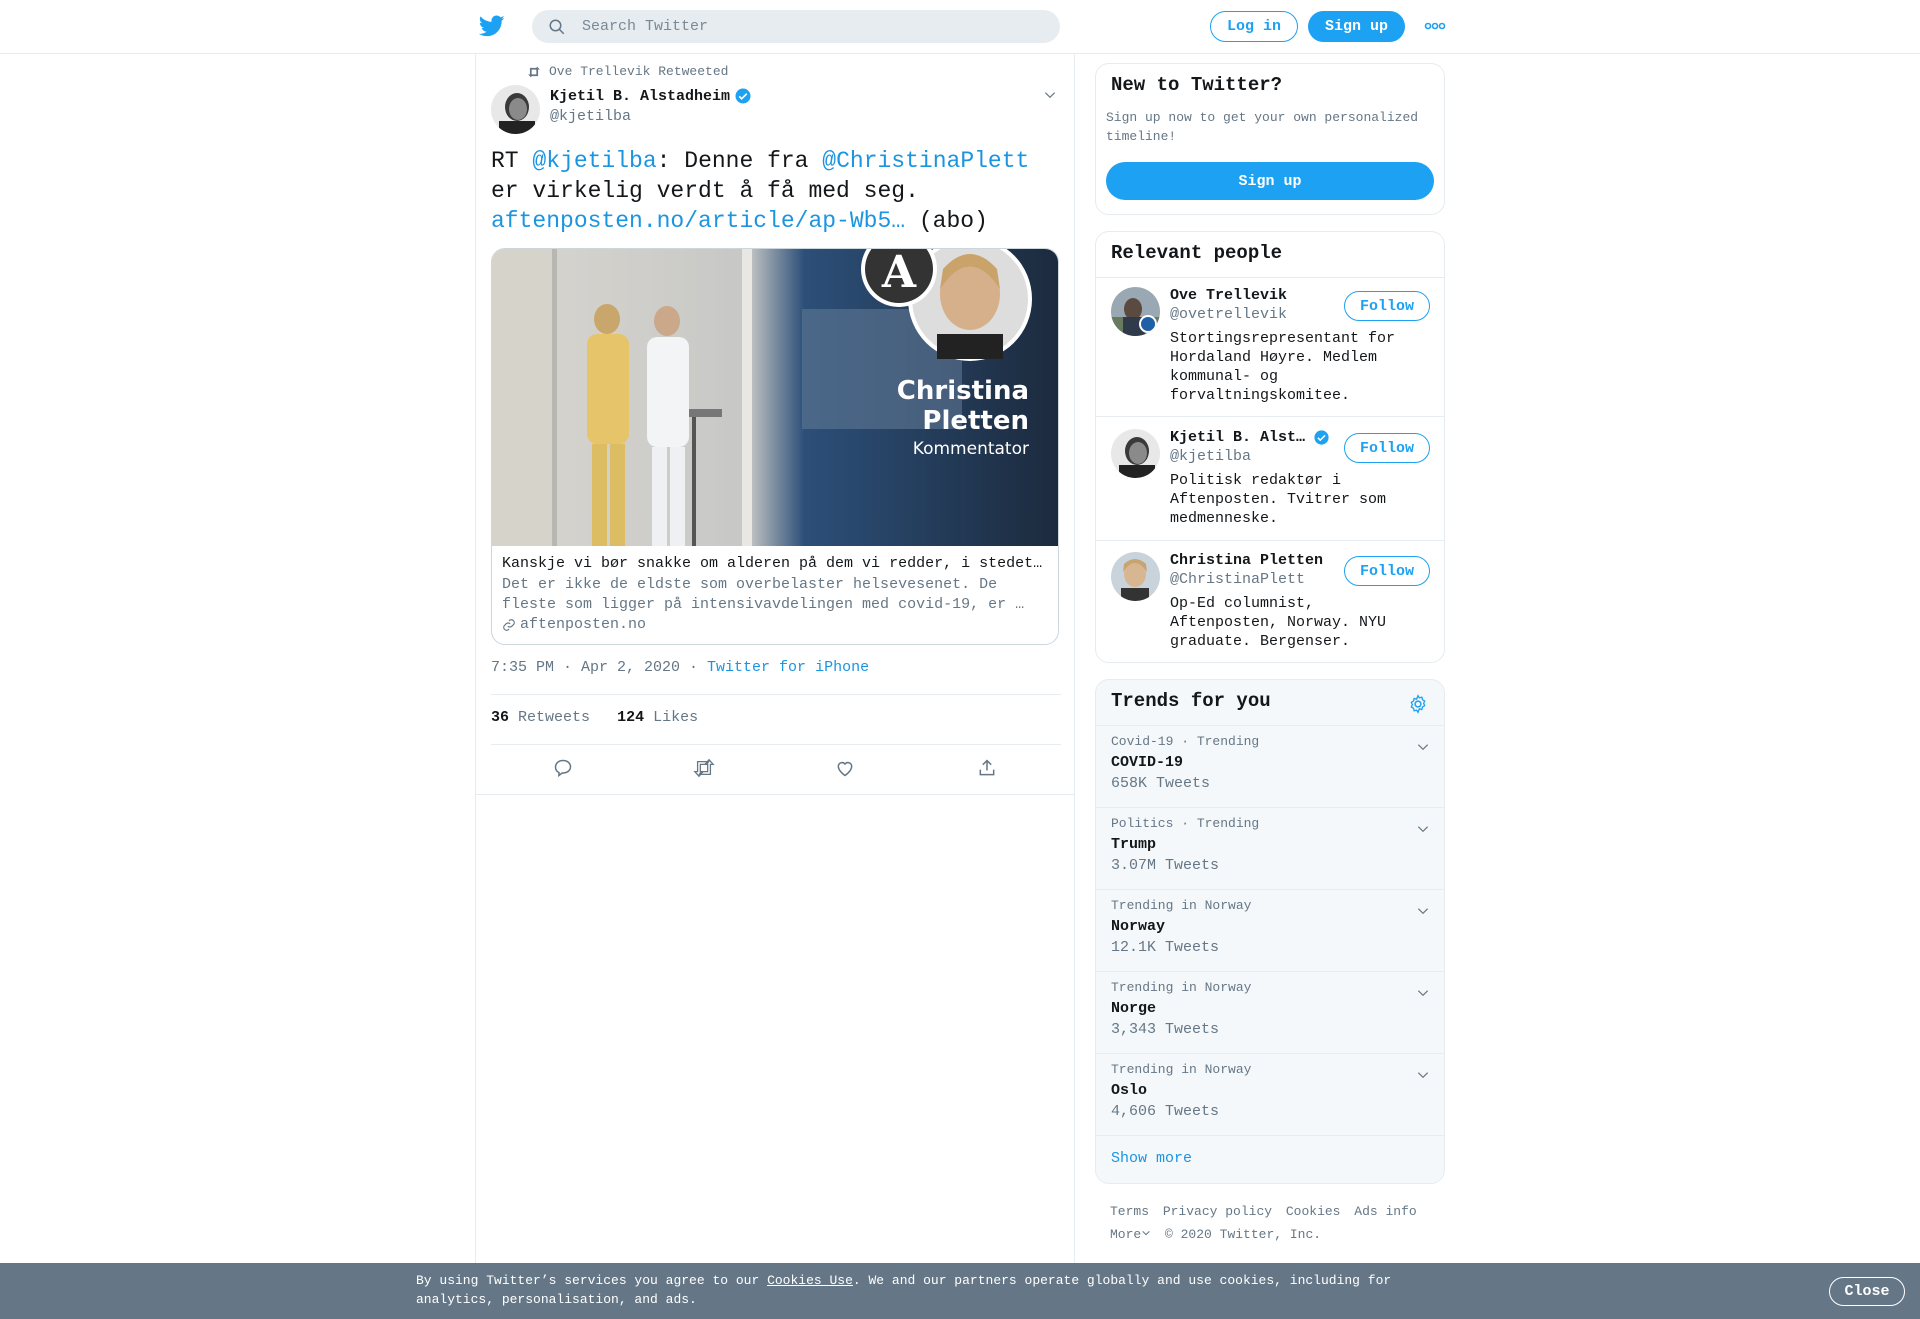 The height and width of the screenshot is (1319, 1920). Describe the element at coordinates (788, 667) in the screenshot. I see `tweet-source-link: Twitter for iPhone` at that location.